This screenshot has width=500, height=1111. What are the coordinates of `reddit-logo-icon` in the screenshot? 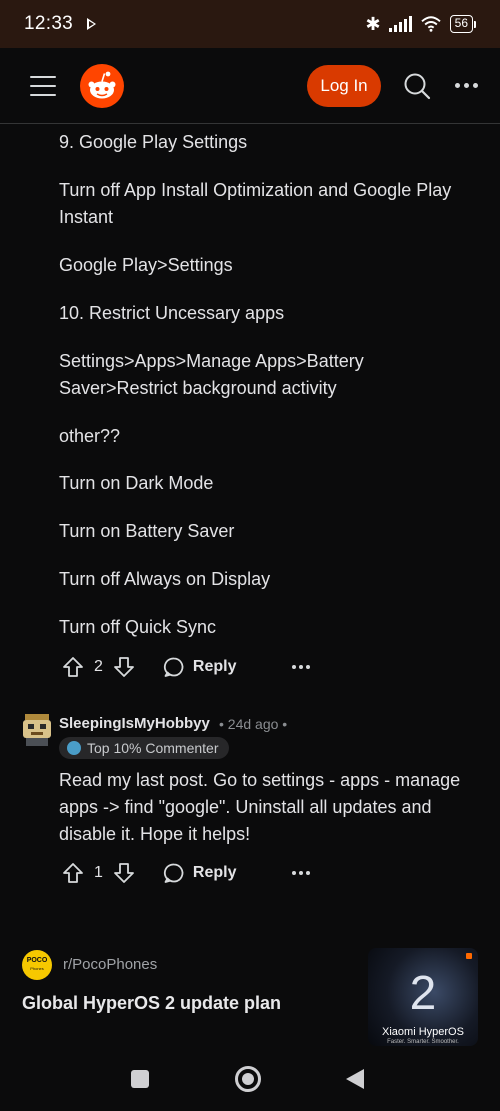 It's located at (102, 85).